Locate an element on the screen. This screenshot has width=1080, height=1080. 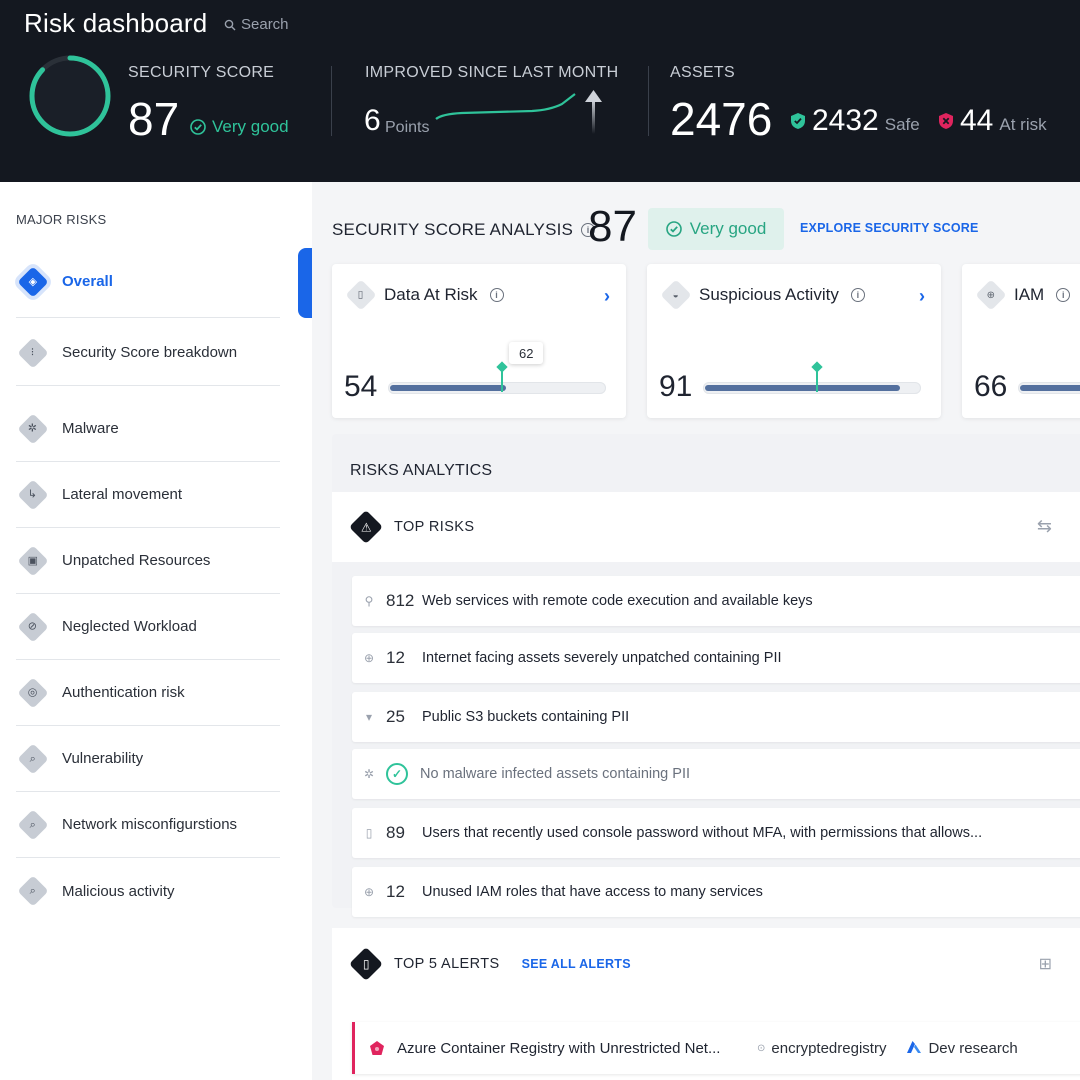
improved-label: IMPROVED SINCE LAST MONTH is located at coordinates (492, 72).